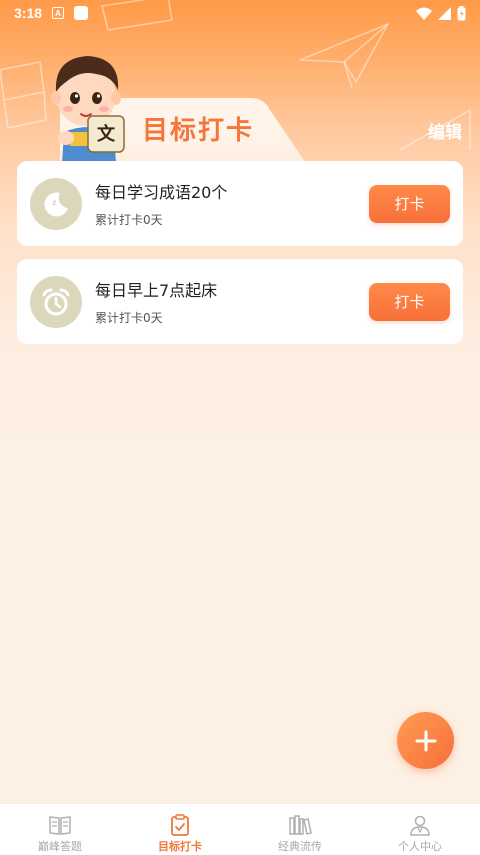 The width and height of the screenshot is (480, 855). What do you see at coordinates (240, 203) in the screenshot?
I see `goal-card: z 每日学习成语20个 累计打卡0天 打卡` at bounding box center [240, 203].